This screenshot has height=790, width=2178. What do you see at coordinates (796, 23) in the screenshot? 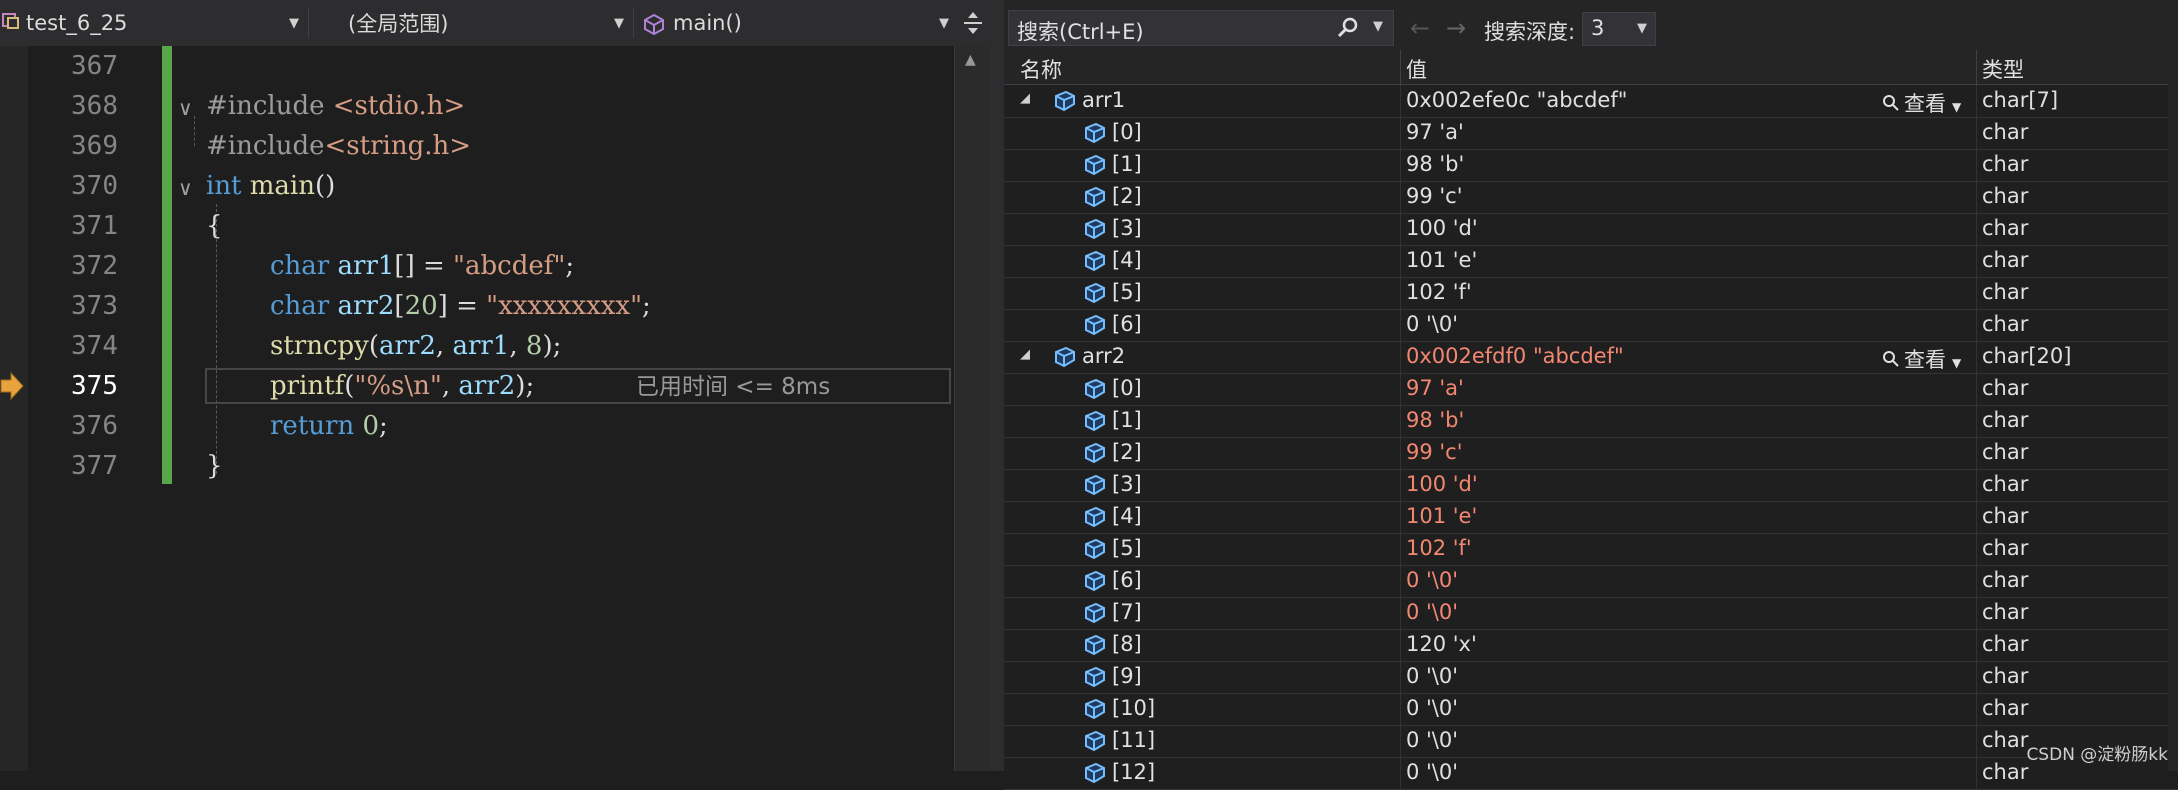
I see `function-dropdown: main() ▼` at bounding box center [796, 23].